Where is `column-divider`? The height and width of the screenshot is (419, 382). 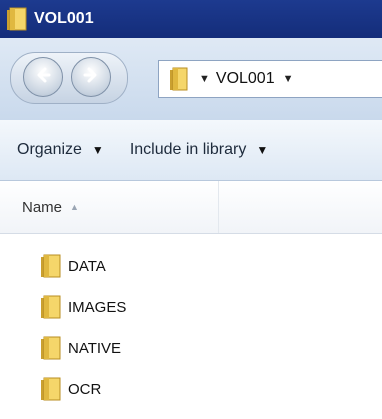 column-divider is located at coordinates (218, 207).